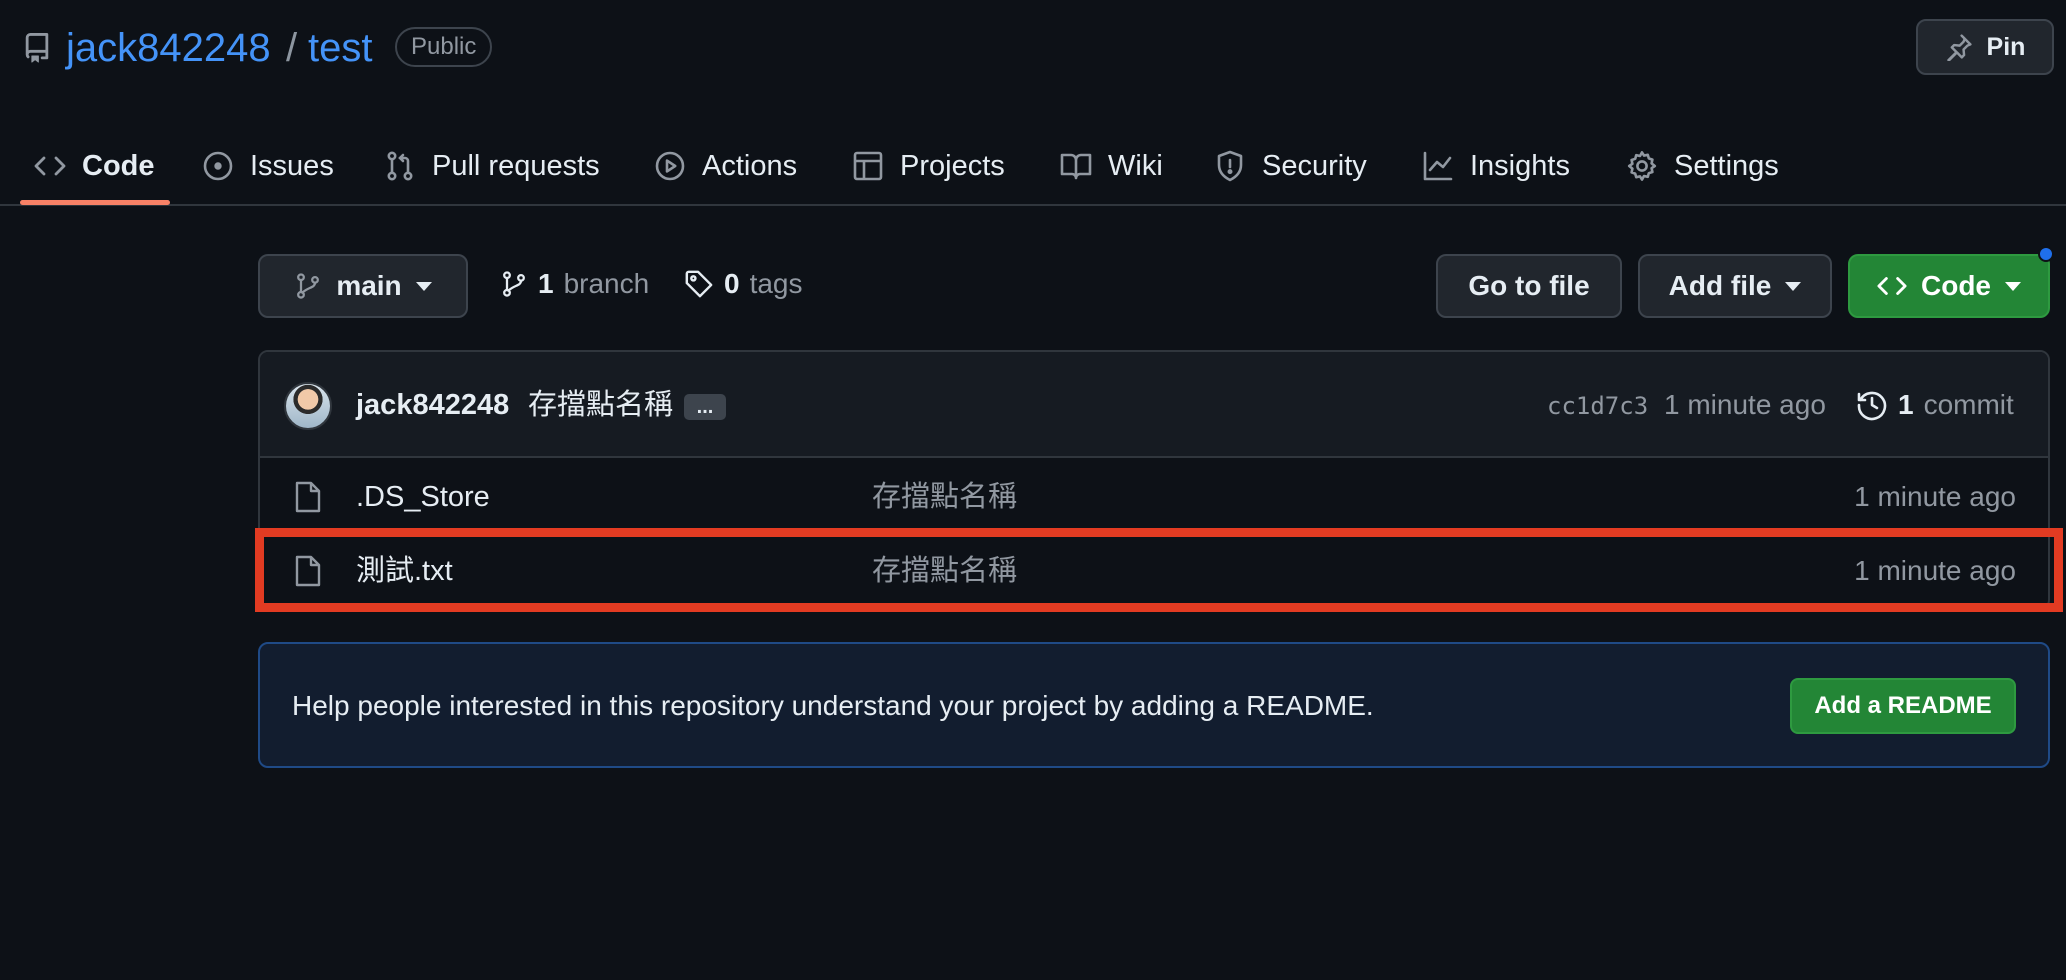 The image size is (2066, 980). Describe the element at coordinates (1135, 165) in the screenshot. I see `tab-wiki-label: Wiki` at that location.